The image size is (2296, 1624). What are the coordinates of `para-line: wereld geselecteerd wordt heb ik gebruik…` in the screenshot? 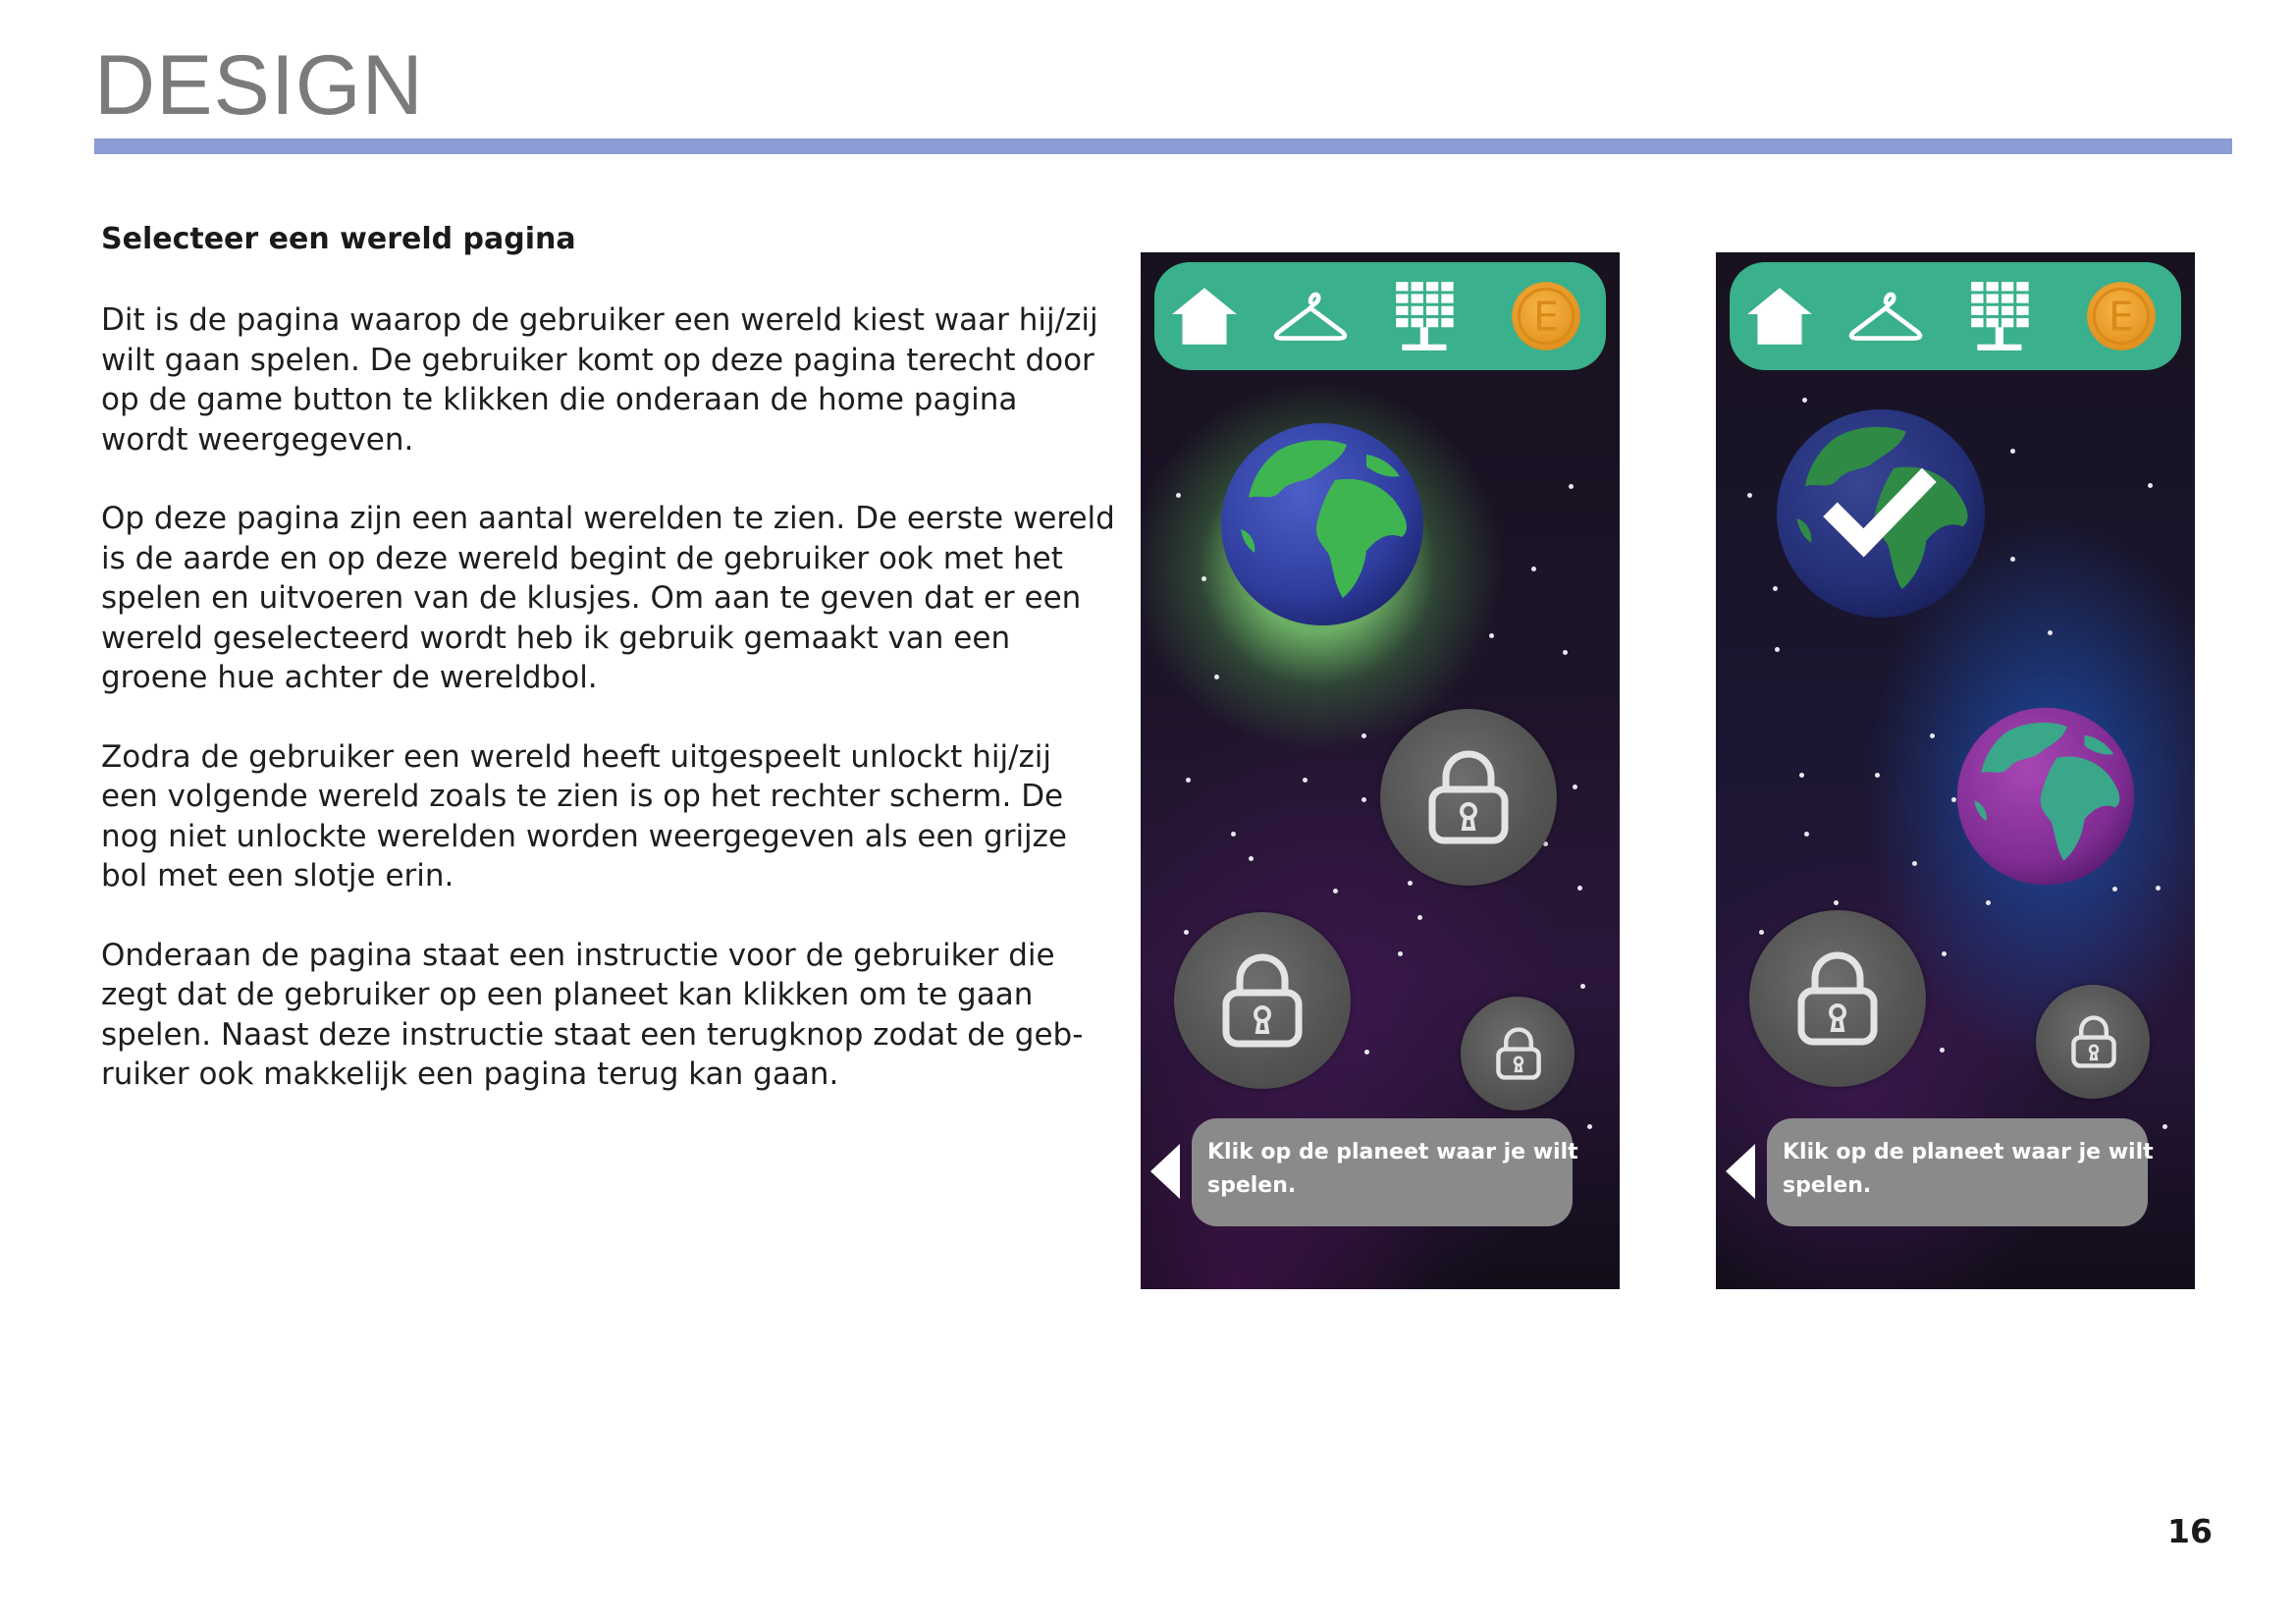 It's located at (556, 638).